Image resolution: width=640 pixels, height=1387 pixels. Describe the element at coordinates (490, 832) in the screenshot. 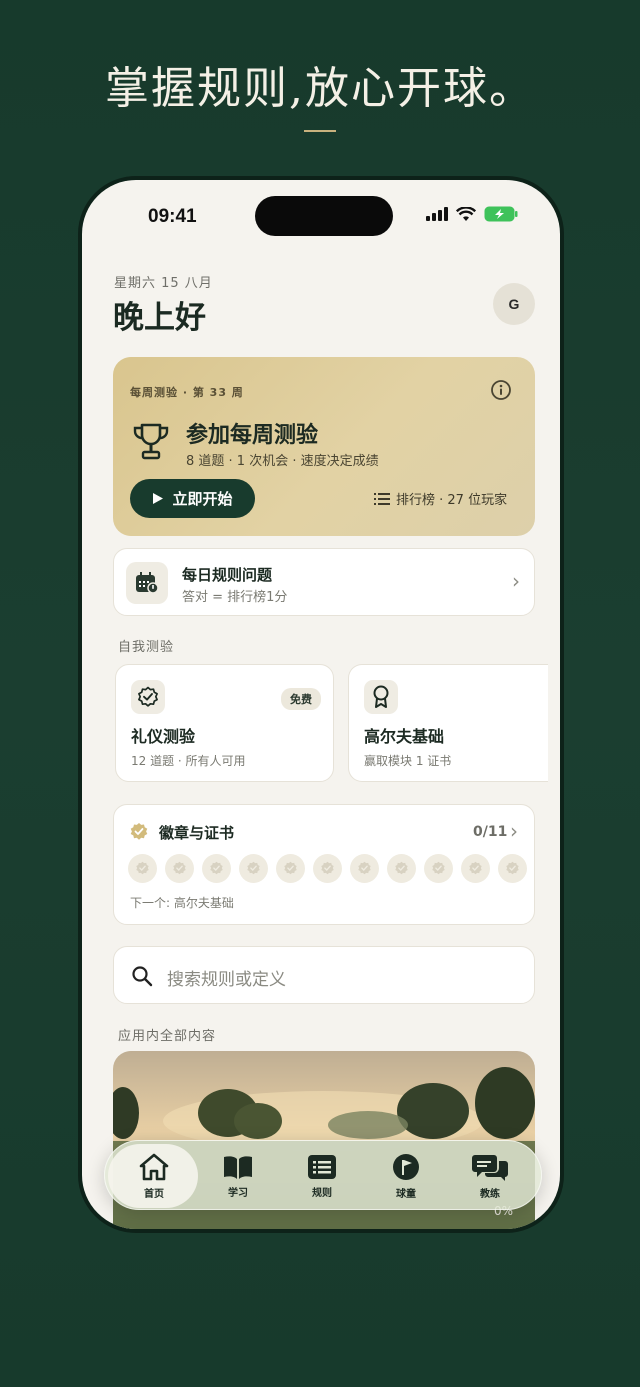

I see `badges-count: 0/11` at that location.